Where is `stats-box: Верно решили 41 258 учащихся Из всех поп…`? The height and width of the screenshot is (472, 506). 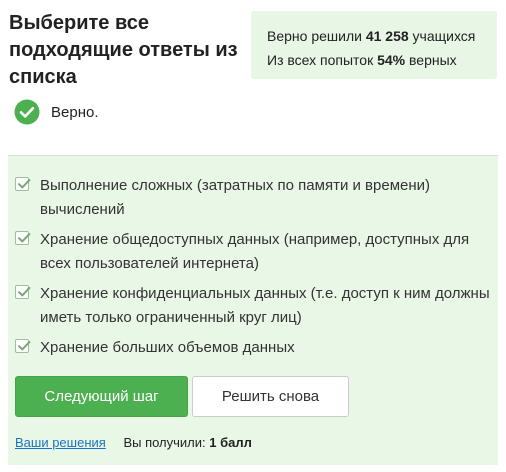 stats-box: Верно решили 41 258 учащихся Из всех поп… is located at coordinates (374, 45).